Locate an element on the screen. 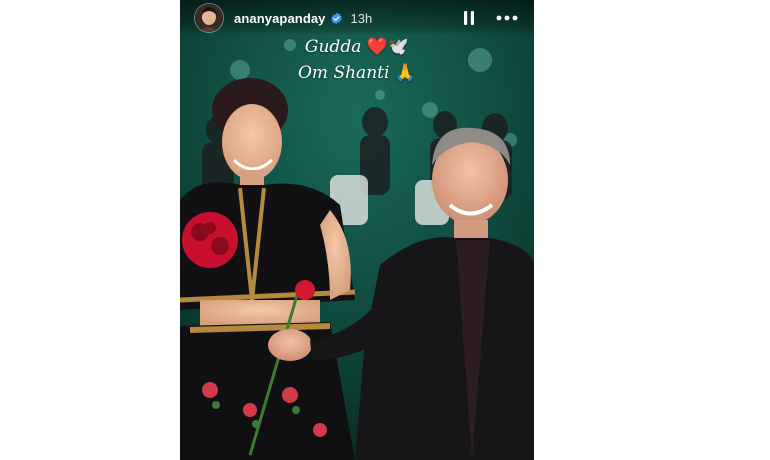 The width and height of the screenshot is (770, 460). caption-line-2: Om Shanti 🙏 is located at coordinates (357, 73).